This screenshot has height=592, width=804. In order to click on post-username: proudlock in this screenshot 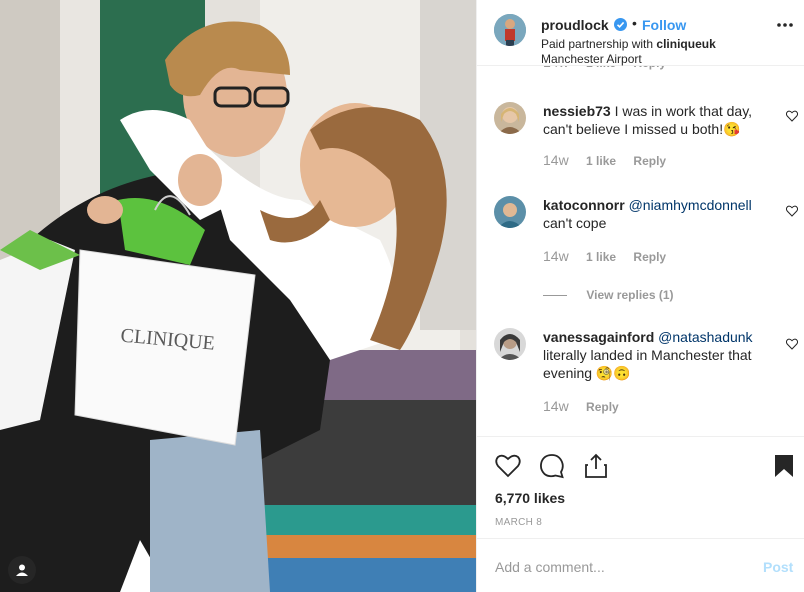, I will do `click(575, 25)`.